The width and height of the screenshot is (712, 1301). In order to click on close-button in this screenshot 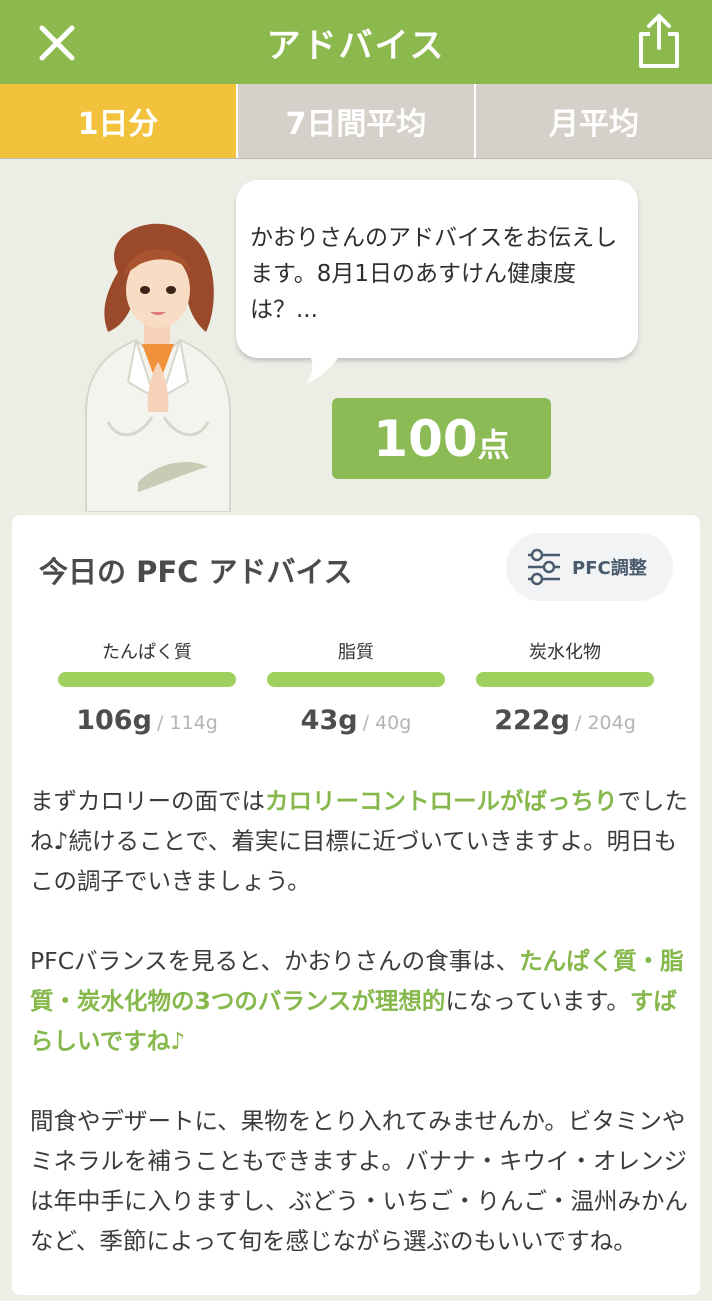, I will do `click(57, 43)`.